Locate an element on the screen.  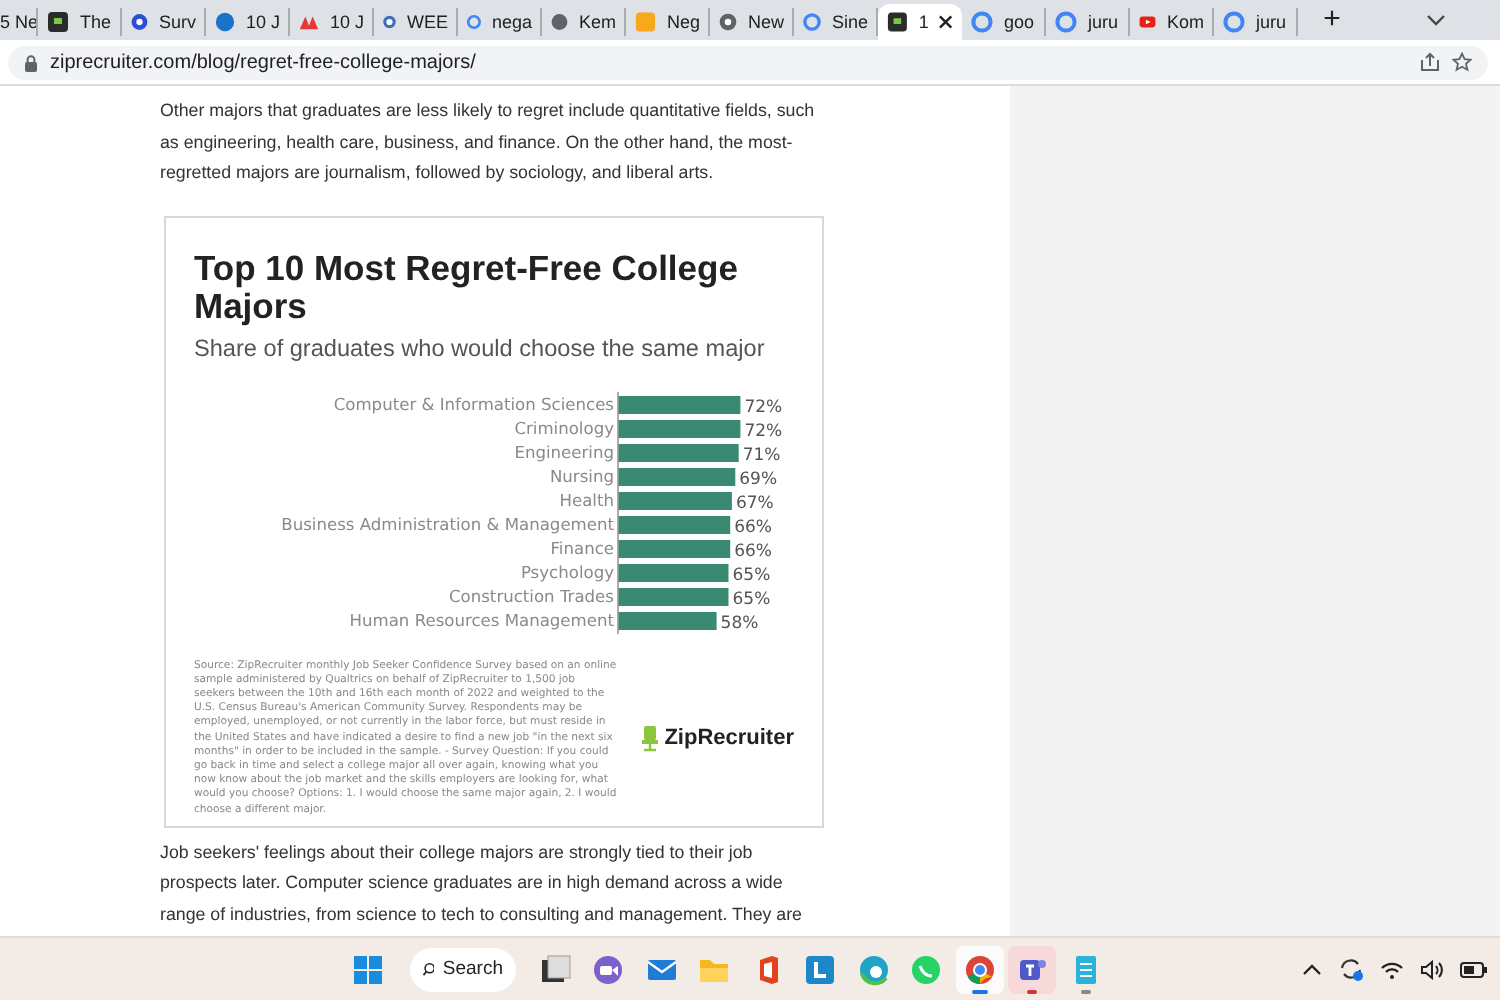
chart-subtitle: Share of graduates who would choose the same major is located at coordinates (480, 347).